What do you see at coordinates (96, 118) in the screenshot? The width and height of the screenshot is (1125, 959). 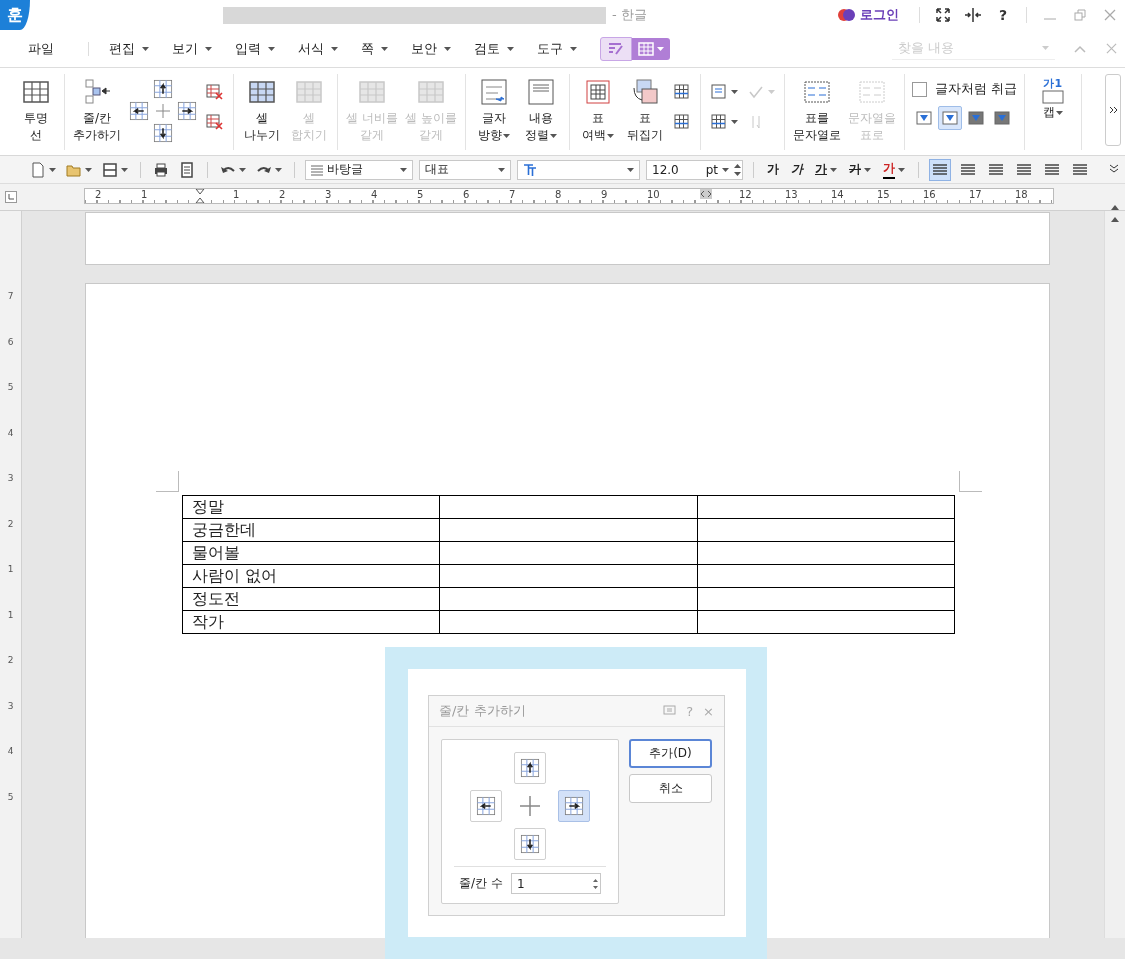 I see `ribbon-label: 줄/칸` at bounding box center [96, 118].